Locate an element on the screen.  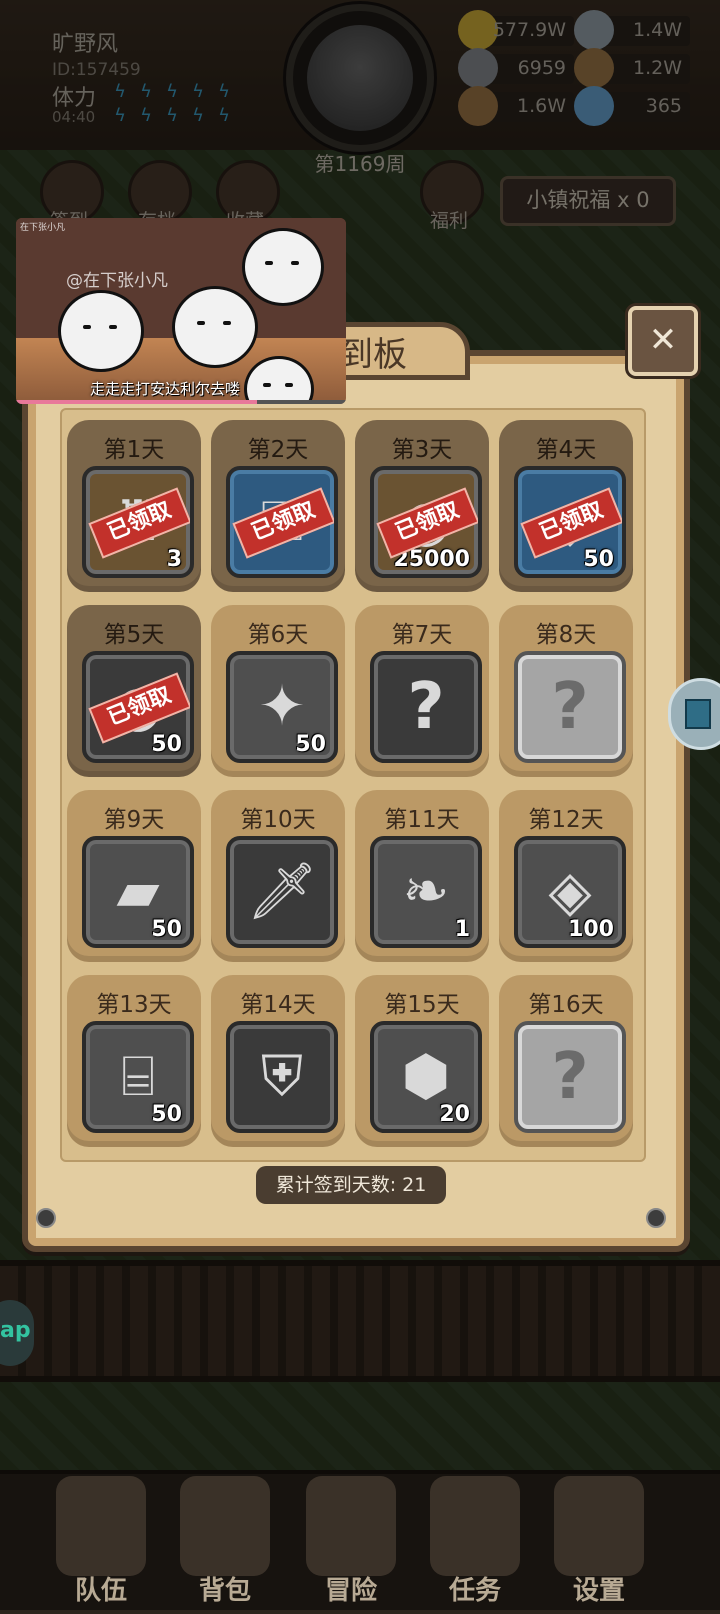
side-float-button is located at coordinates (694, 714).